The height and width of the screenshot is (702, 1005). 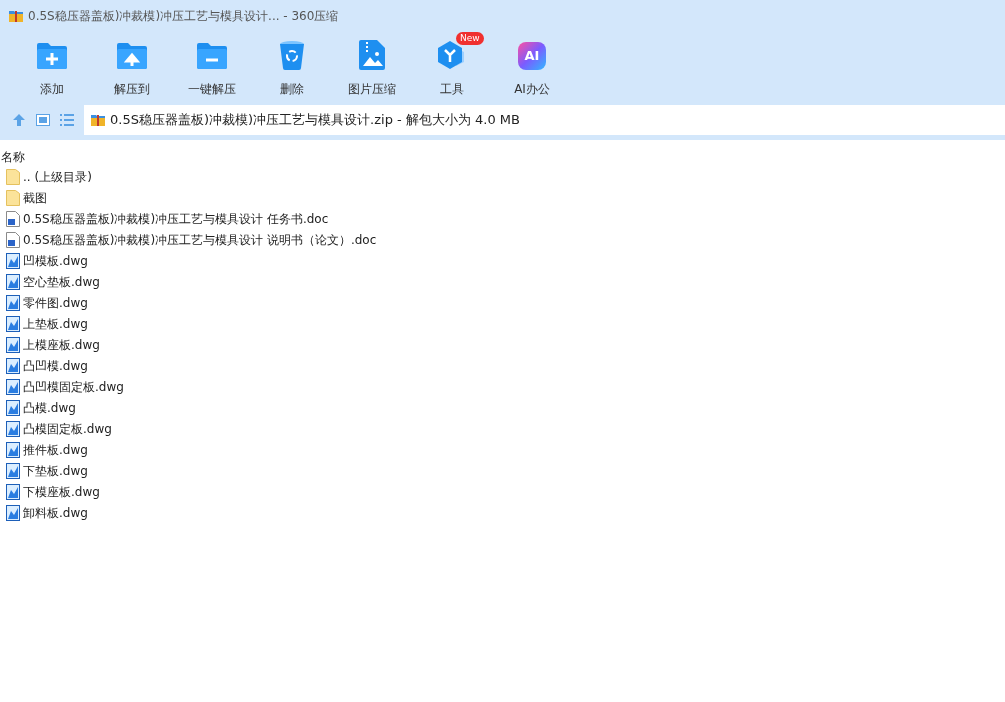 I want to click on toolbar-button: 删除, so click(x=292, y=65).